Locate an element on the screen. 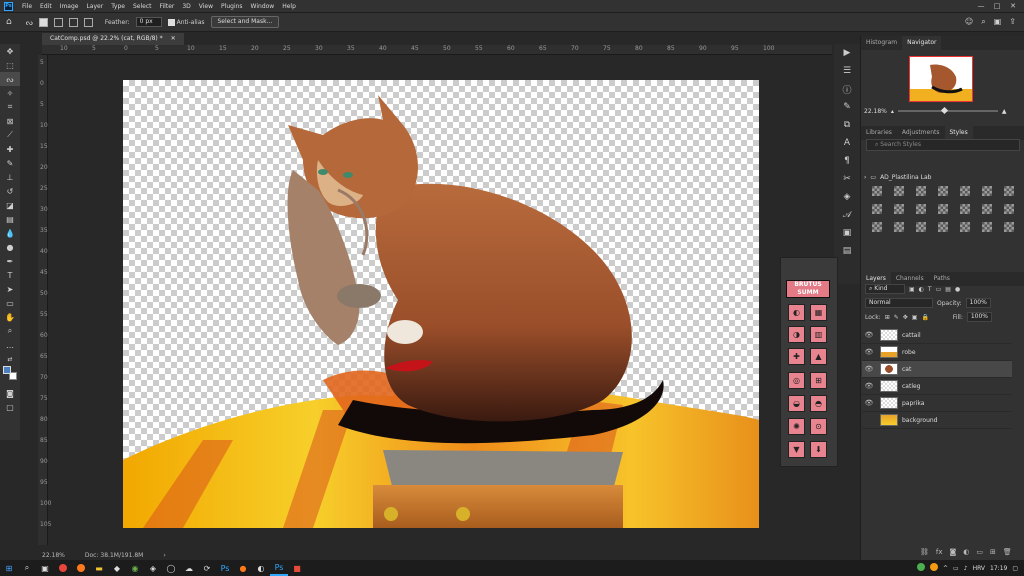 The image size is (1024, 576). plugin-button: ▼ is located at coordinates (796, 449).